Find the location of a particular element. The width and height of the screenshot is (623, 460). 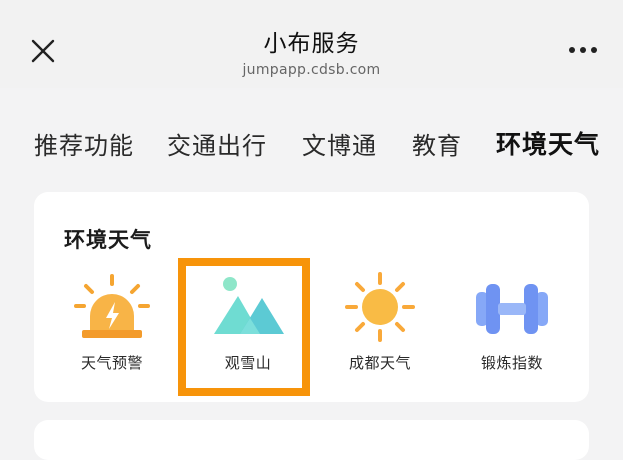

item-weather-alert: 天气预警 is located at coordinates (112, 324).